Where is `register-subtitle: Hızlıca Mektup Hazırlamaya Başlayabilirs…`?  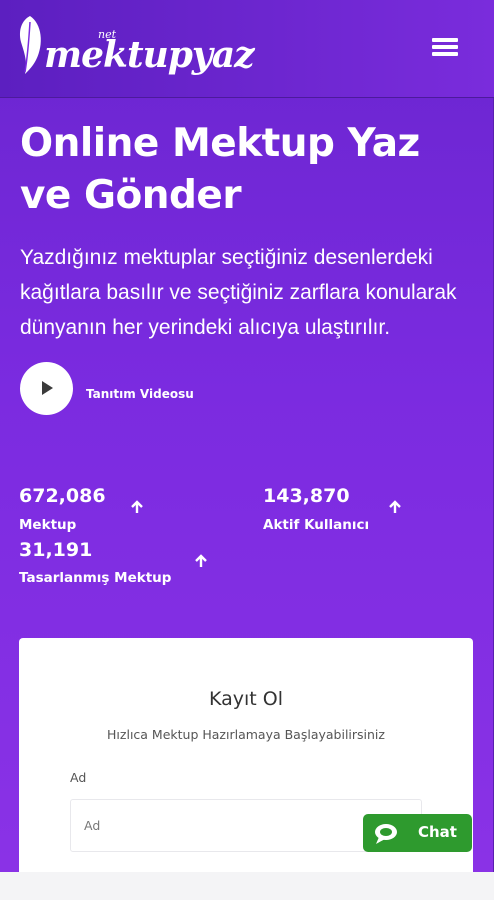
register-subtitle: Hızlıca Mektup Hazırlamaya Başlayabilirs… is located at coordinates (246, 734).